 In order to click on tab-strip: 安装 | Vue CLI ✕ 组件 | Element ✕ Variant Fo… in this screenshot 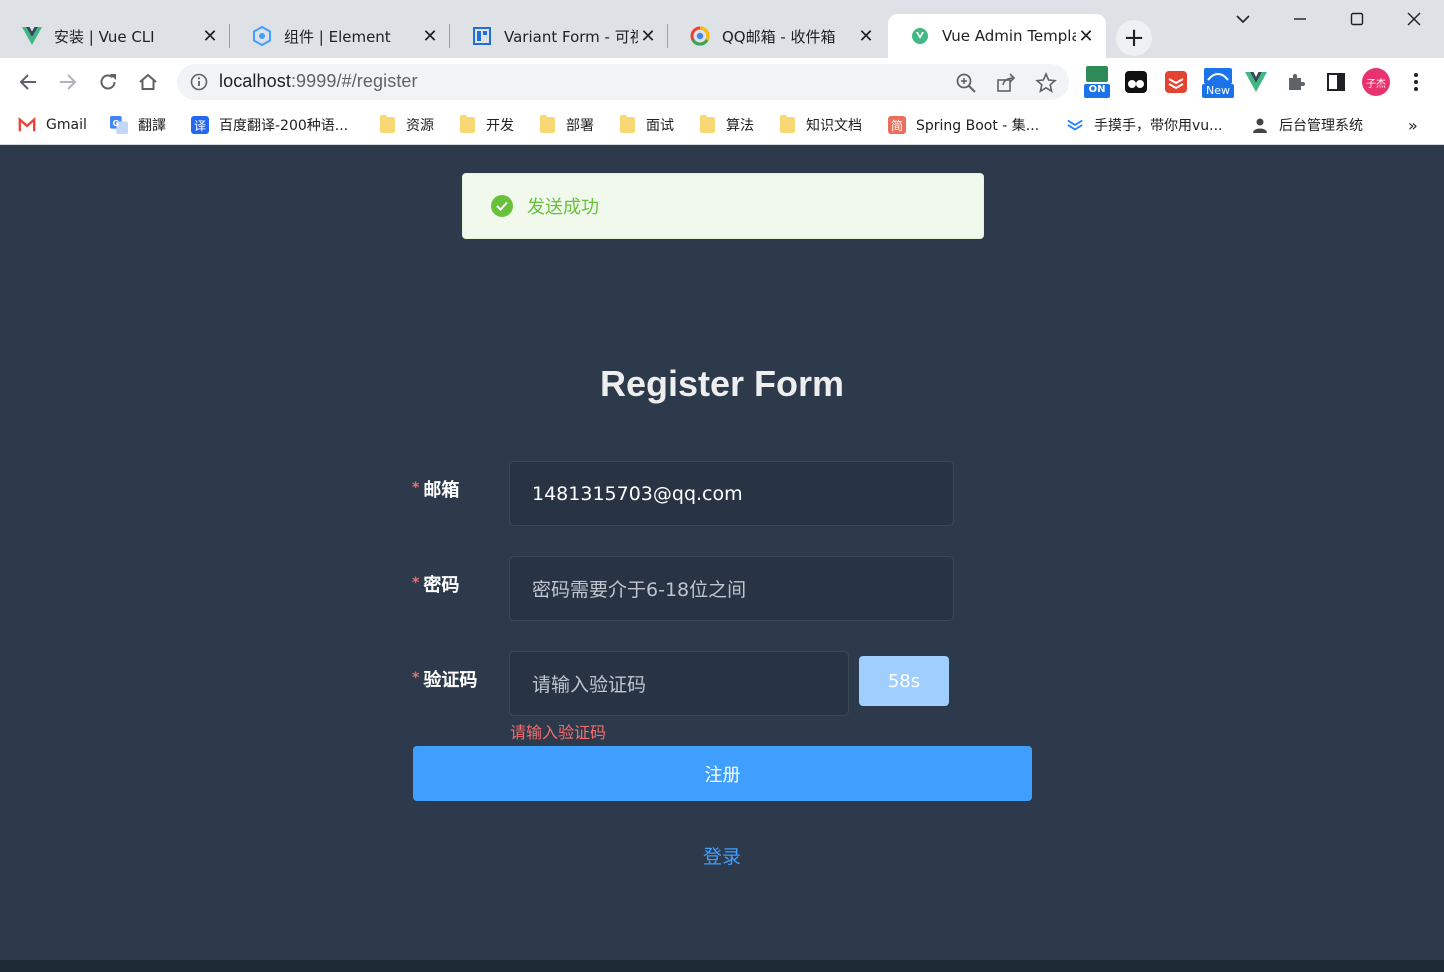, I will do `click(722, 29)`.